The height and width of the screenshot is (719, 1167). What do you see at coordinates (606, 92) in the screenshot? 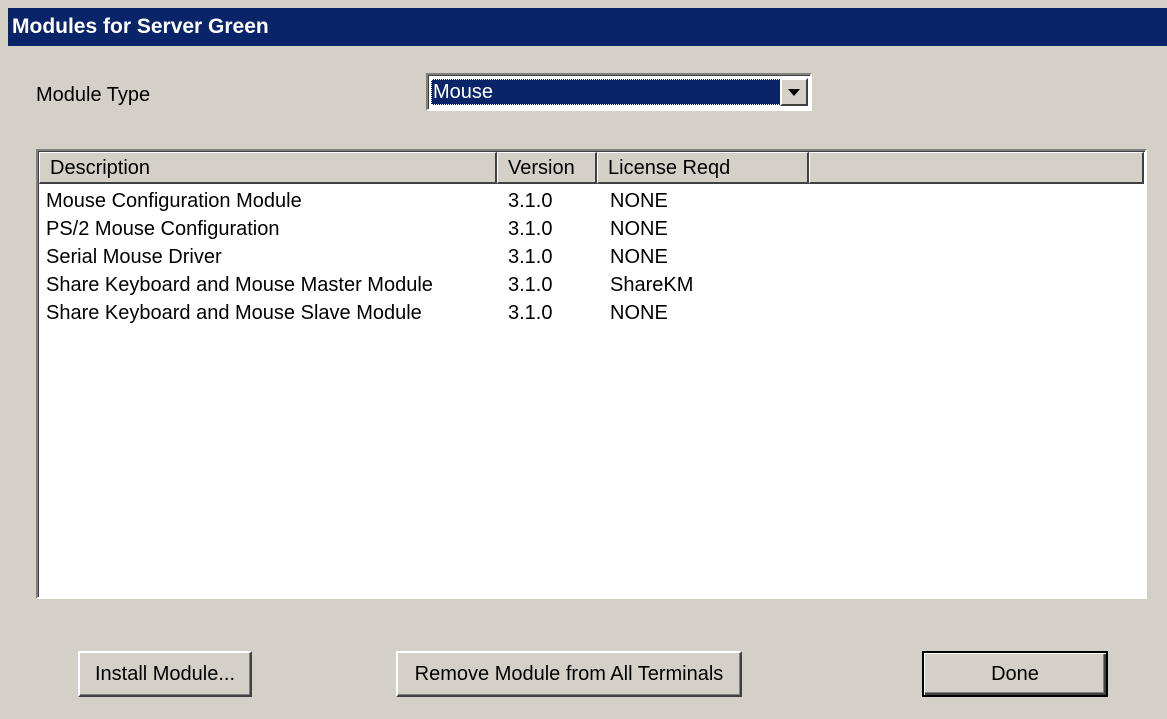
I see `module-type-selected-value: Mouse` at bounding box center [606, 92].